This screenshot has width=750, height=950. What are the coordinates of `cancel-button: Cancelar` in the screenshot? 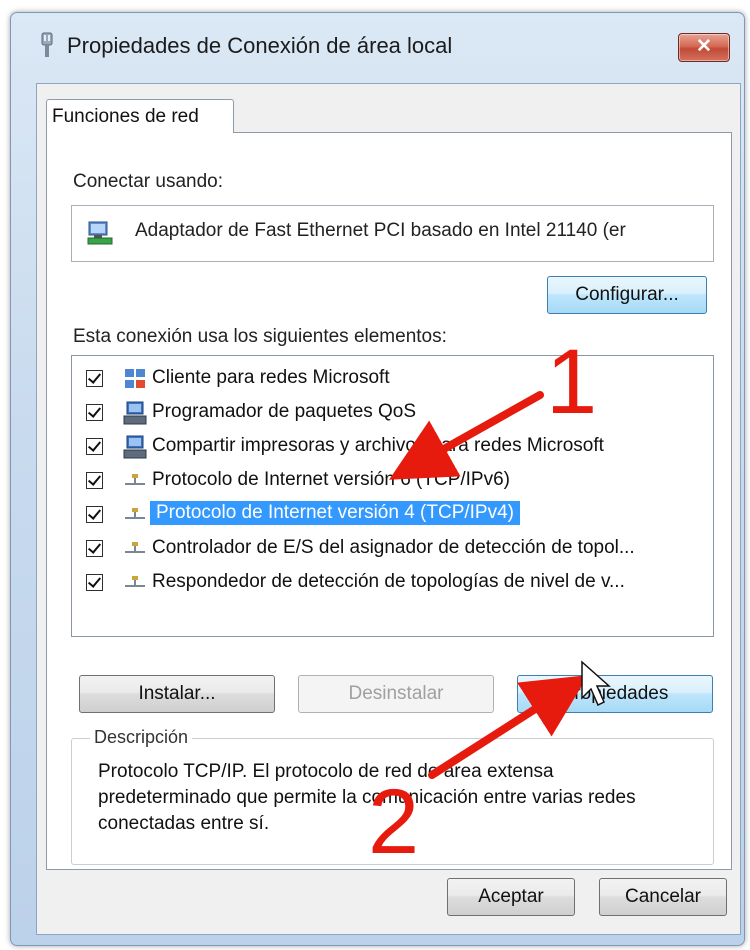 It's located at (663, 897).